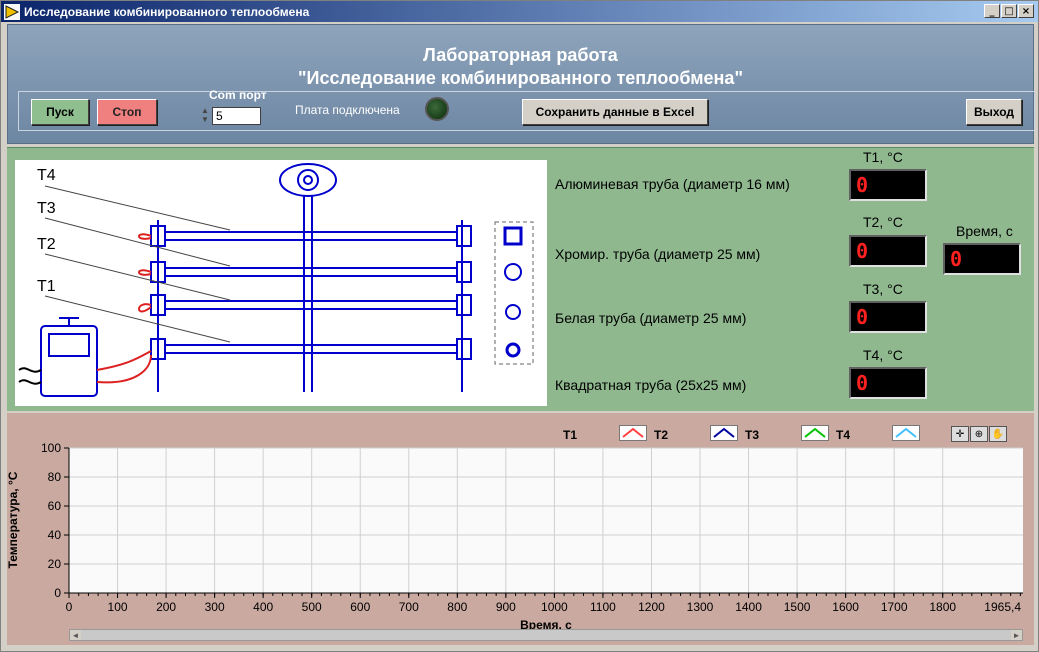  I want to click on sensor-label-t1: T1, so click(46, 286).